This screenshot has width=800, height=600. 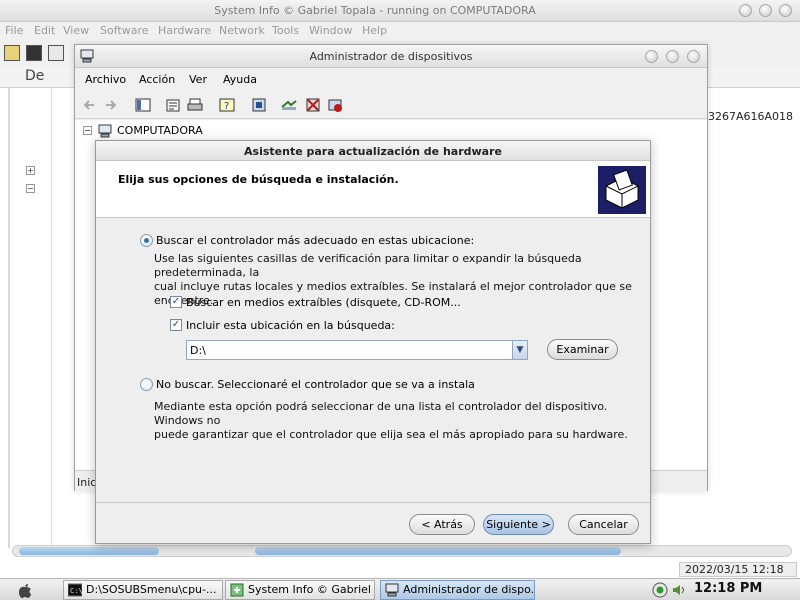 What do you see at coordinates (582, 349) in the screenshot?
I see `browse-button: Examinar` at bounding box center [582, 349].